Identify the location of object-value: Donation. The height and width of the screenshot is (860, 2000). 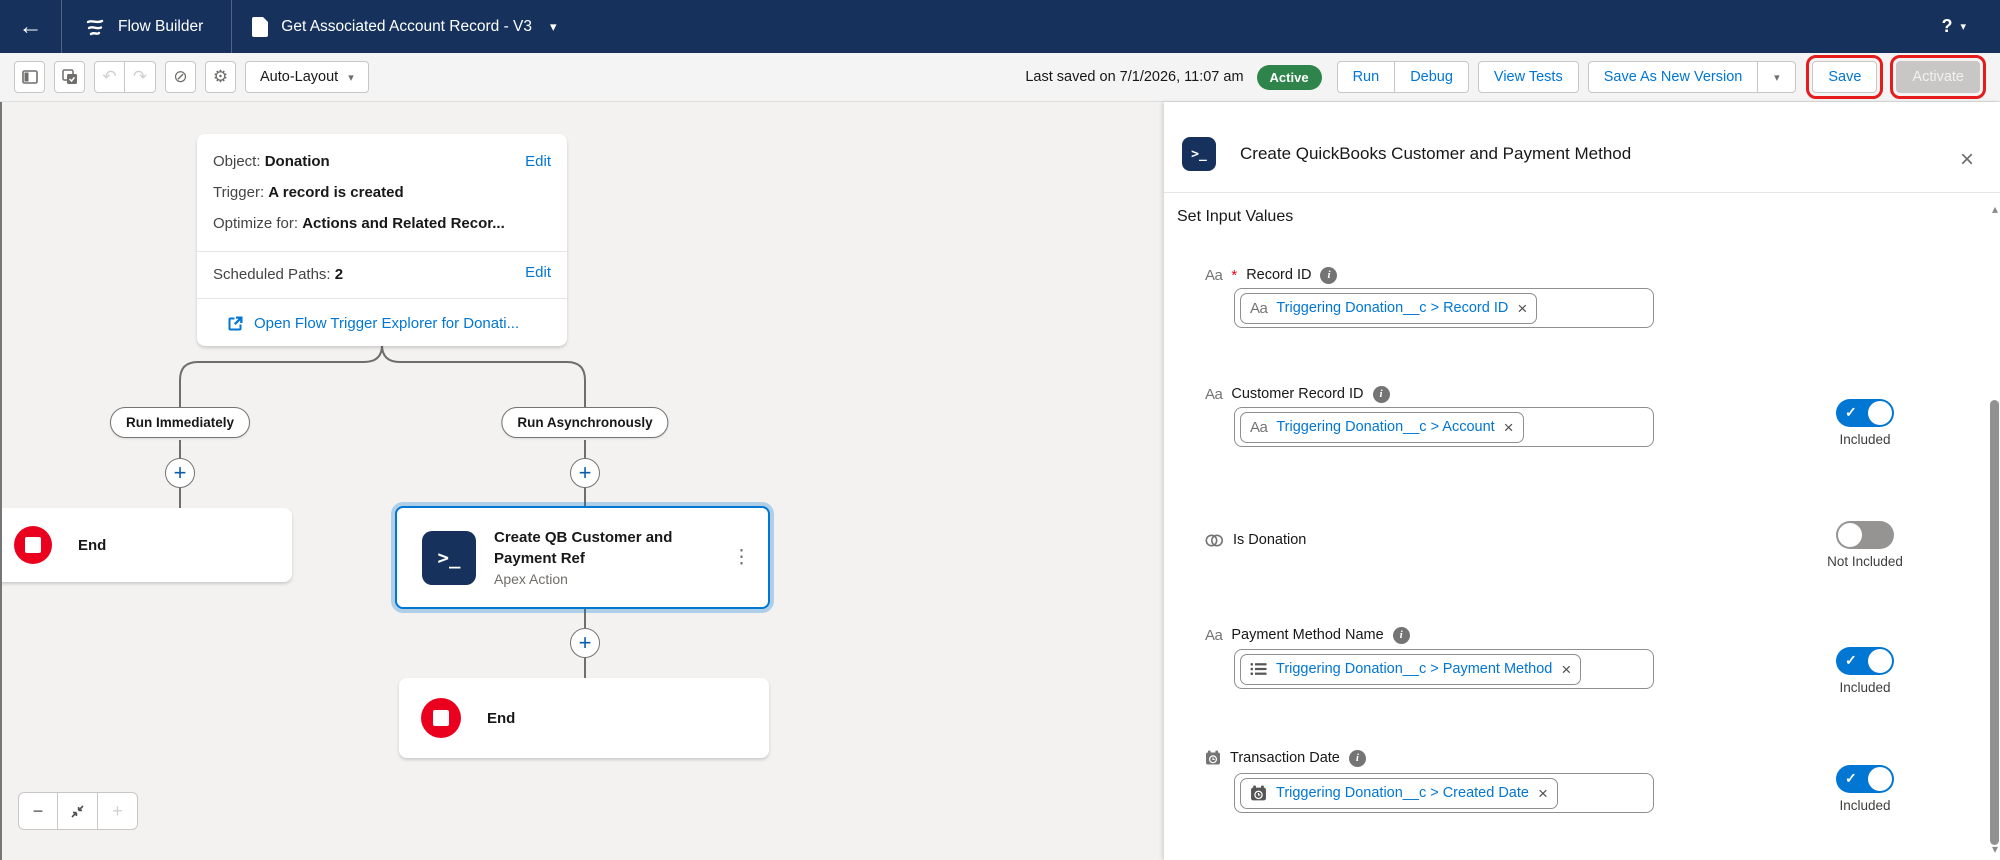
(297, 161).